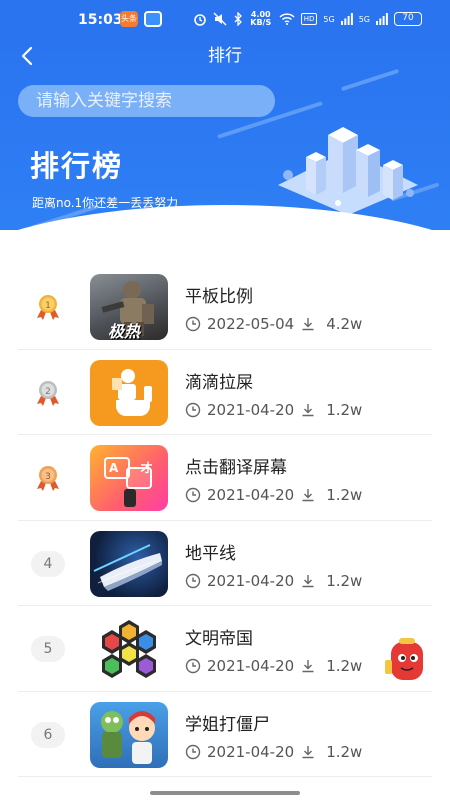 The width and height of the screenshot is (450, 800). I want to click on rank-badge: 5, so click(48, 649).